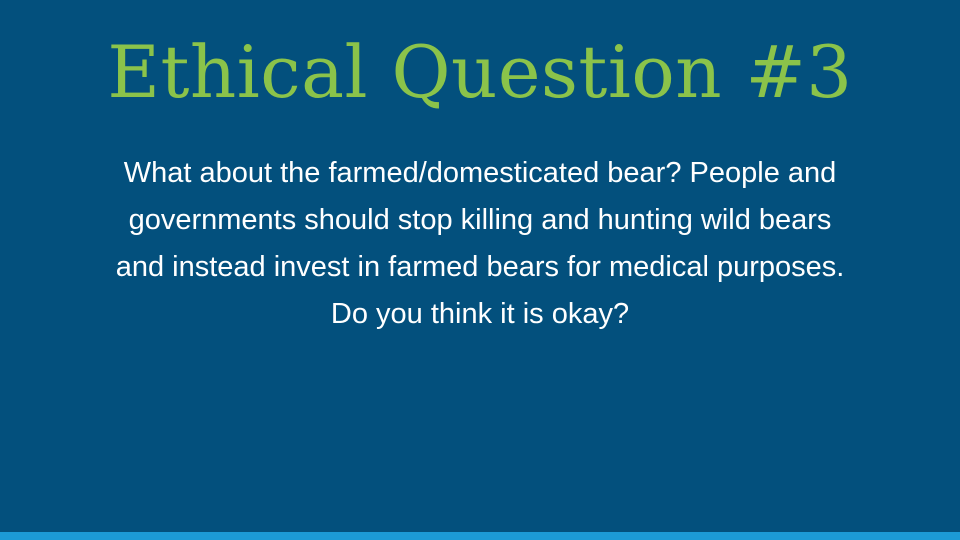 The image size is (960, 540). What do you see at coordinates (480, 536) in the screenshot?
I see `bottom-accent-bar` at bounding box center [480, 536].